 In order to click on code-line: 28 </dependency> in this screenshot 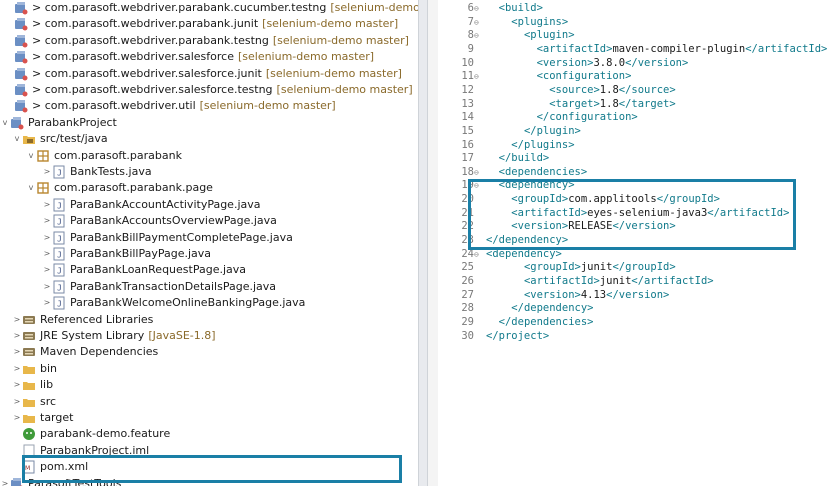, I will do `click(515, 309)`.